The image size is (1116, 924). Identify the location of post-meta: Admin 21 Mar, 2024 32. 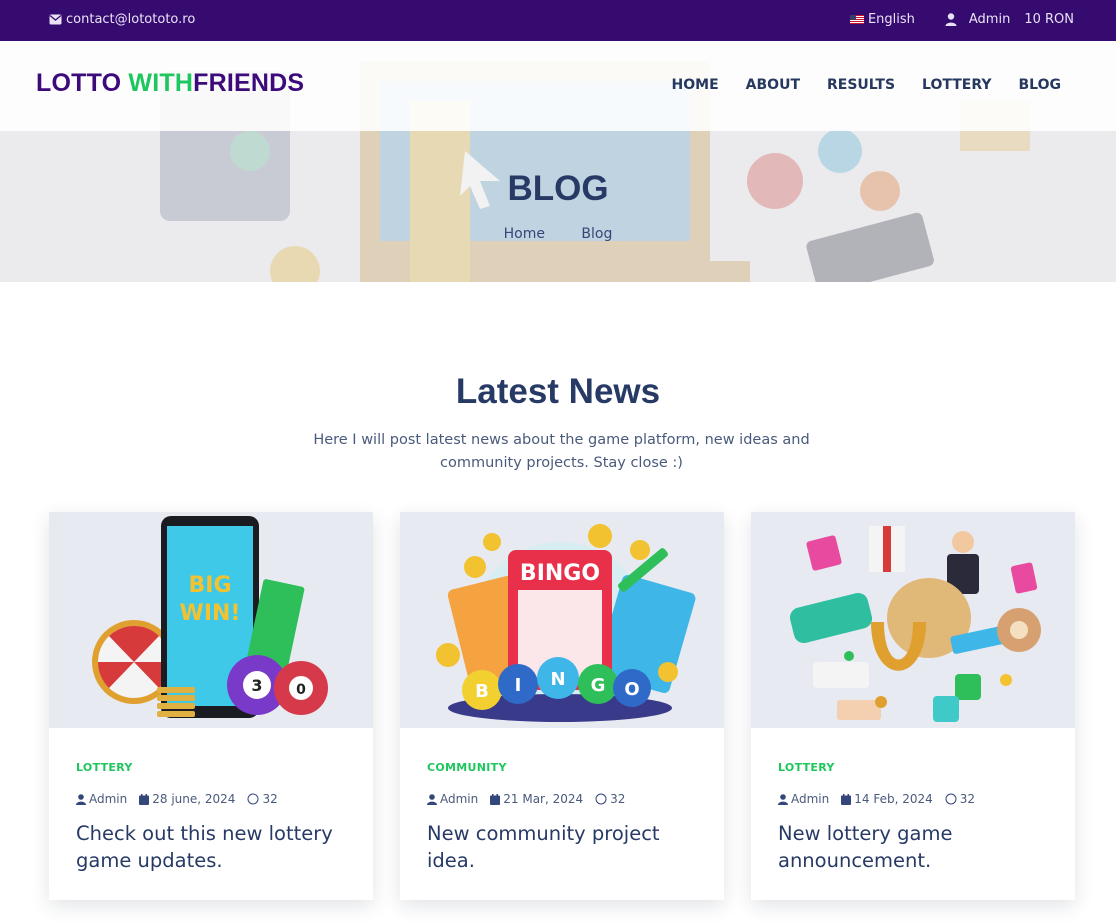
(562, 799).